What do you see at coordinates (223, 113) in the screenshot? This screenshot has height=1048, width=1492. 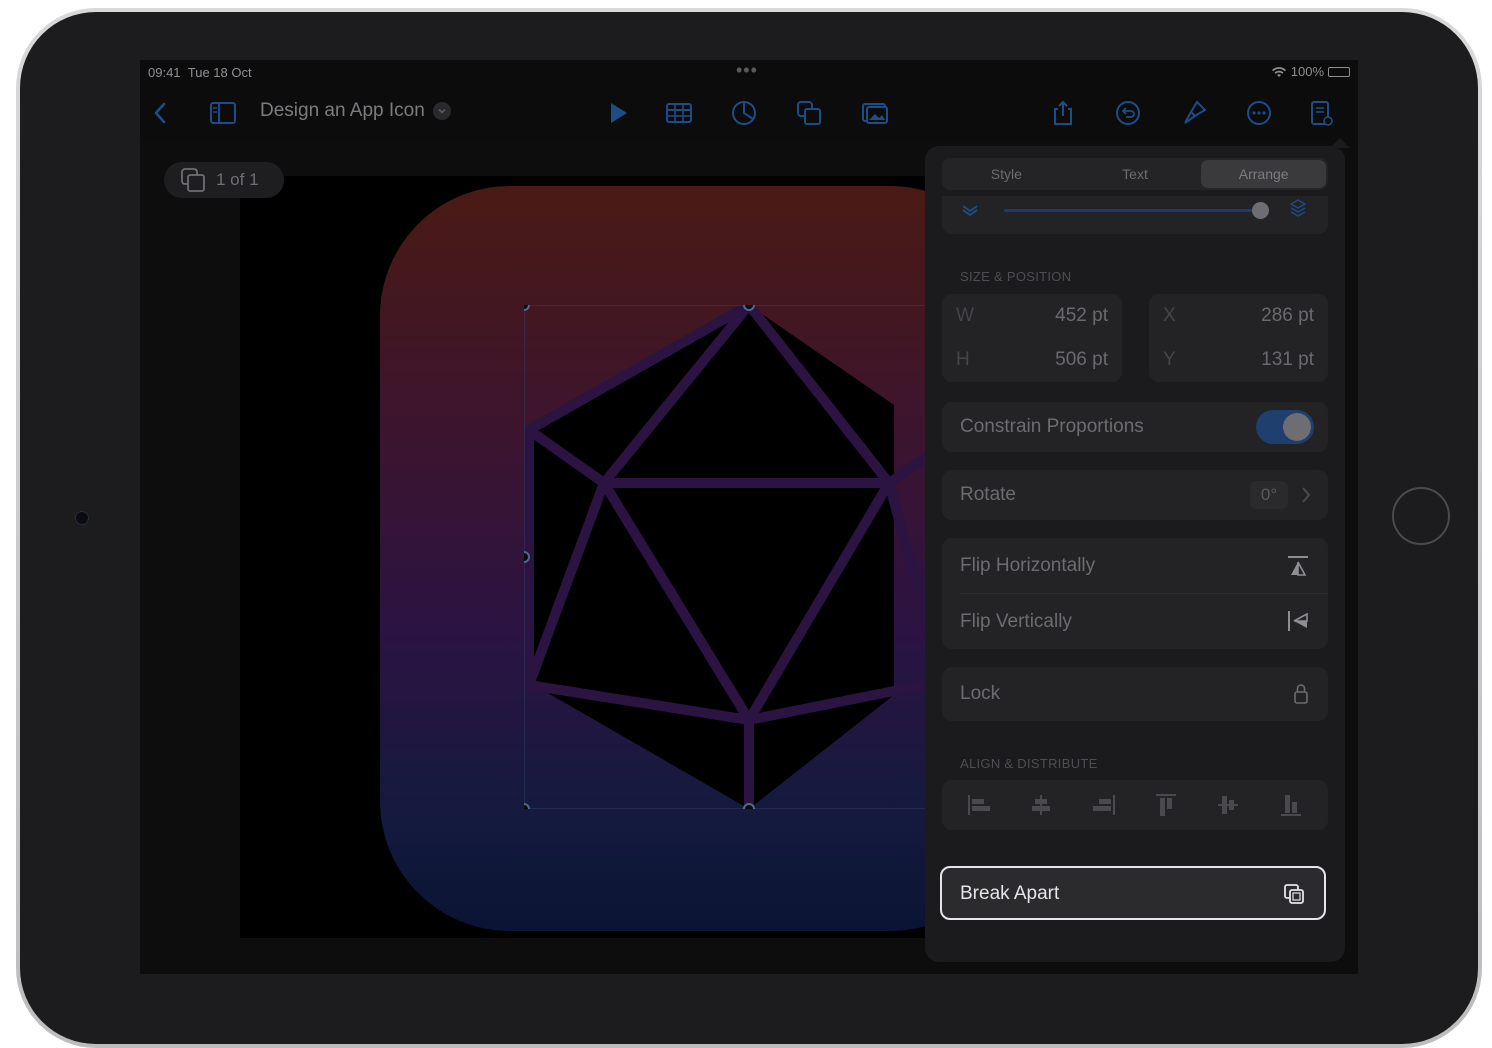 I see `sidebar-icon` at bounding box center [223, 113].